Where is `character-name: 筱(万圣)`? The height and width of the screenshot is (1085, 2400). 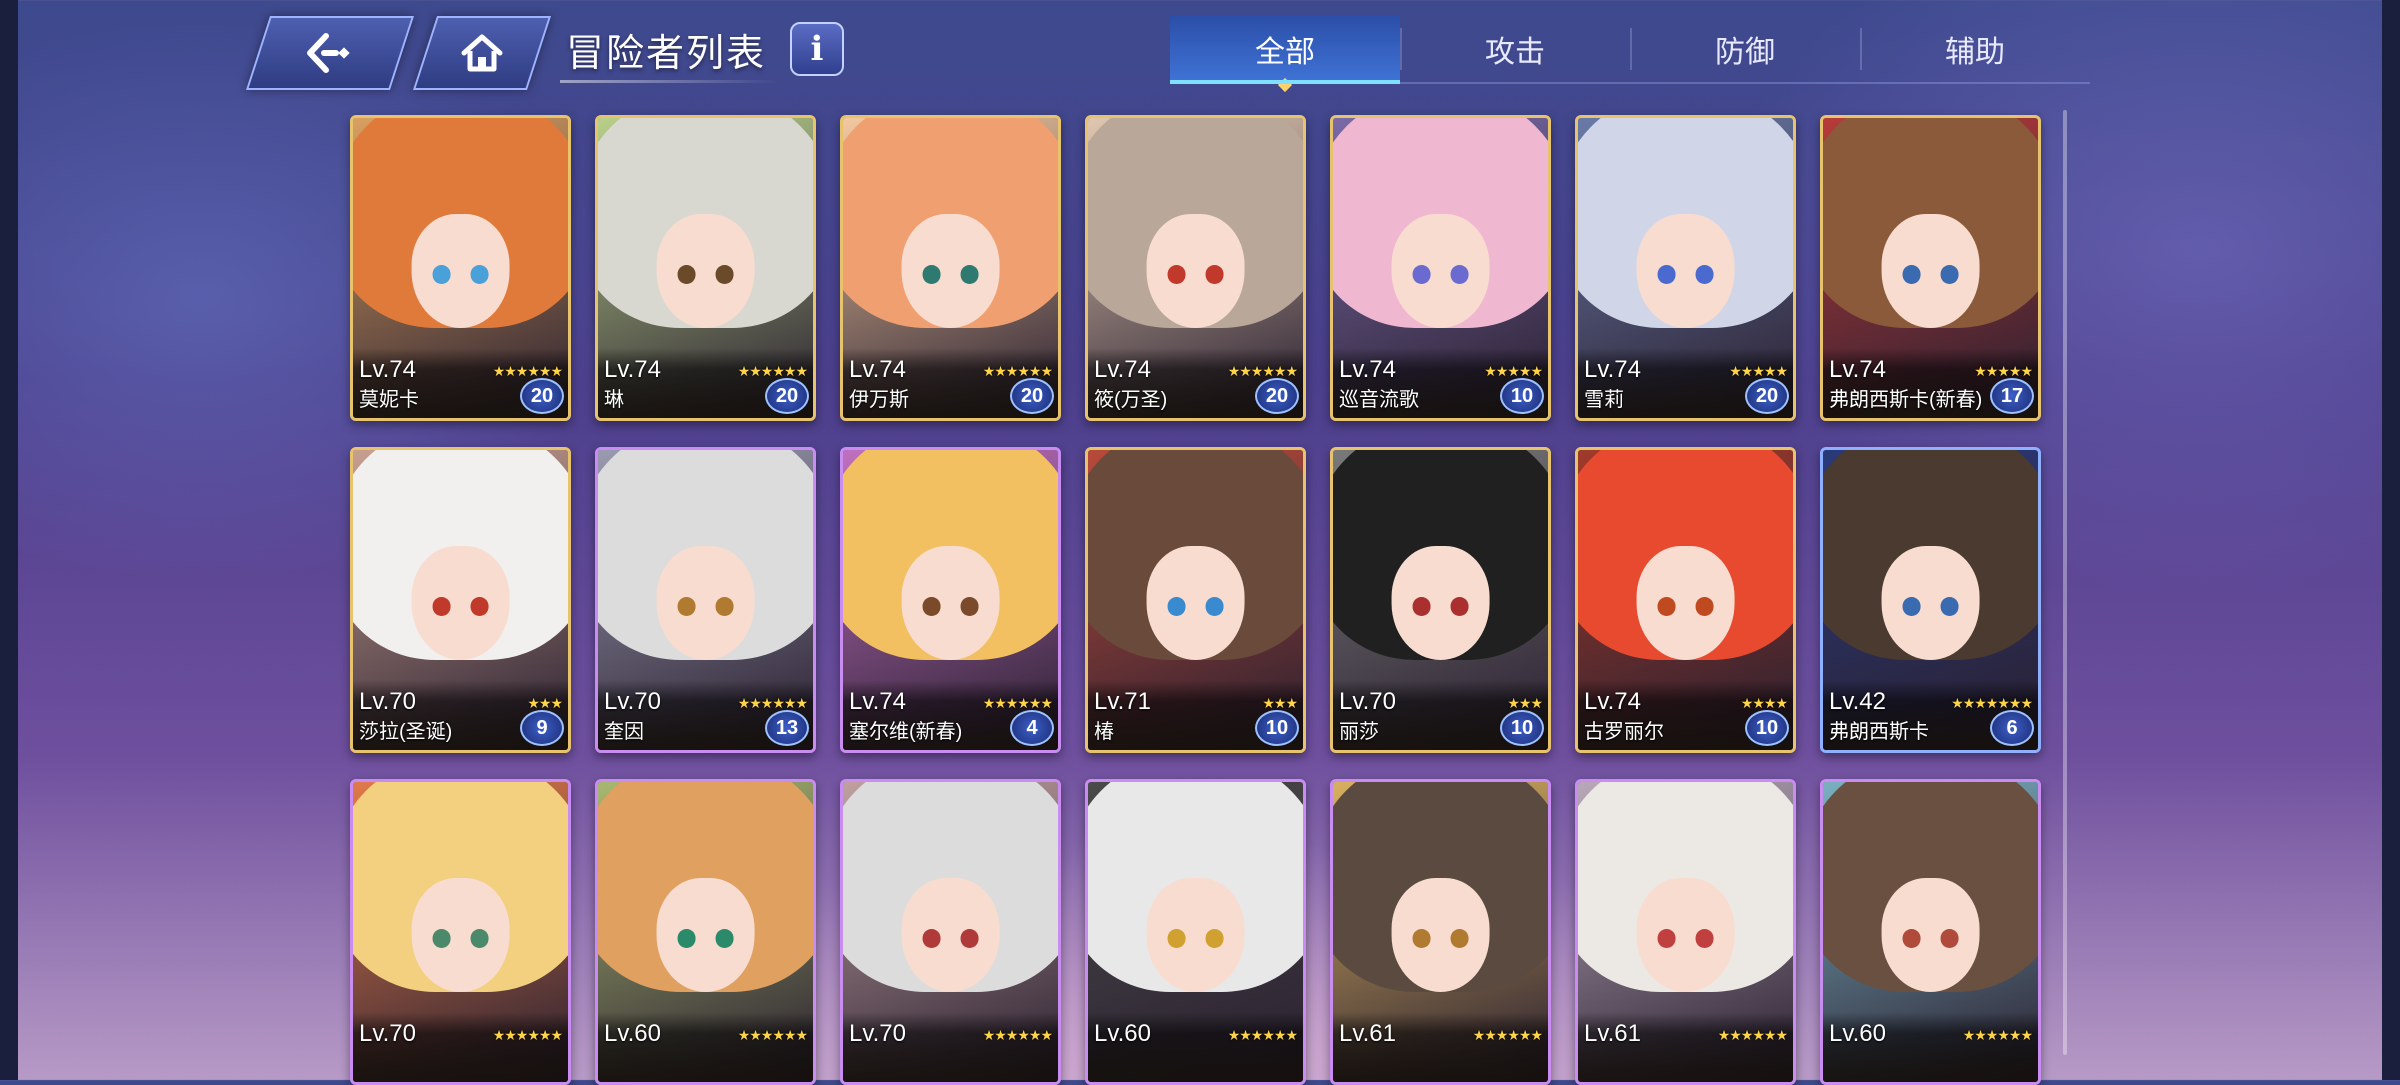 character-name: 筱(万圣) is located at coordinates (1131, 400).